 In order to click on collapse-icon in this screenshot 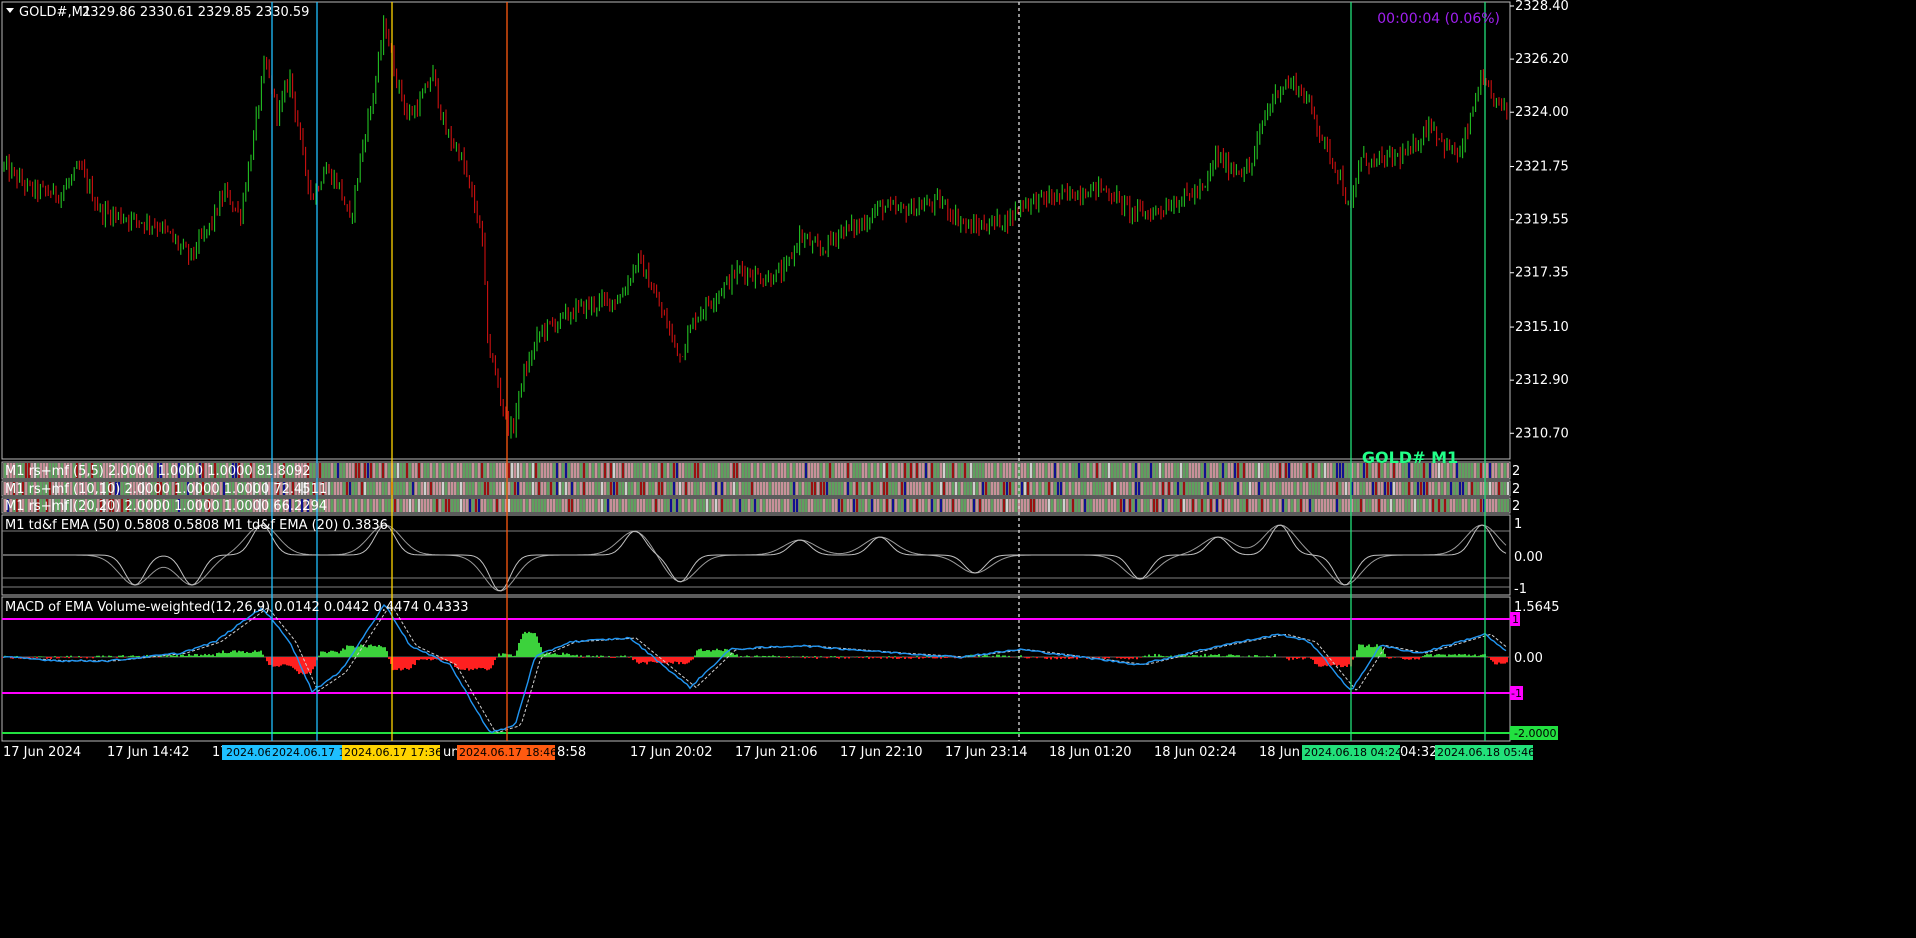, I will do `click(10, 10)`.